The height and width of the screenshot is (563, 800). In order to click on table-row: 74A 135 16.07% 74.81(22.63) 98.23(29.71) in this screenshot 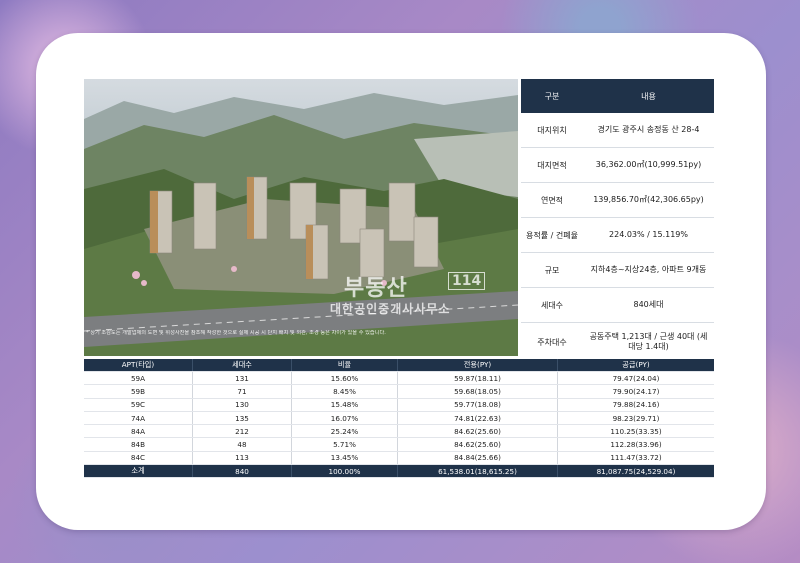, I will do `click(399, 418)`.